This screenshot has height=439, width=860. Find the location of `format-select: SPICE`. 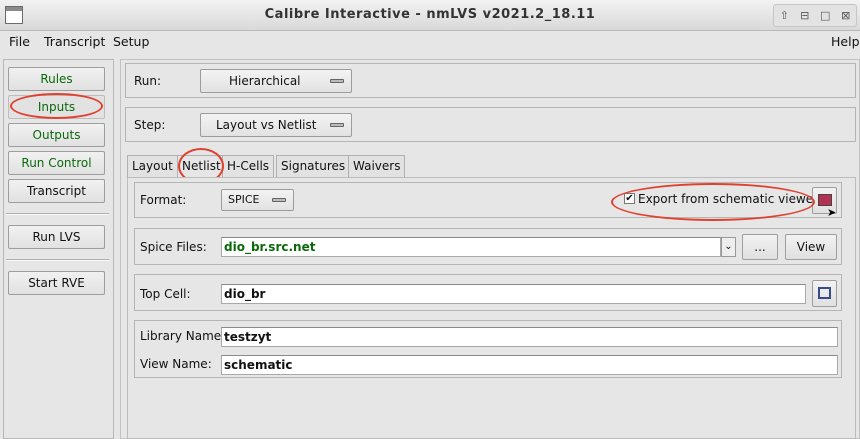

format-select: SPICE is located at coordinates (257, 200).